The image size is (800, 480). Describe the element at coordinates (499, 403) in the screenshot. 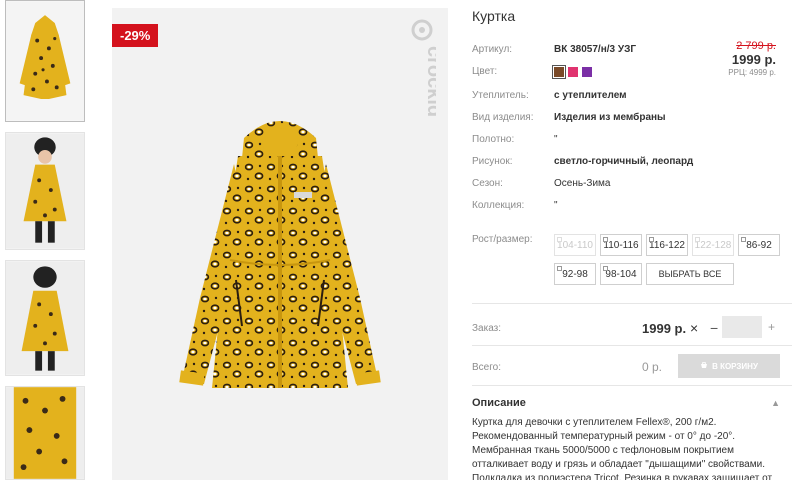

I see `description-title: Описание` at that location.